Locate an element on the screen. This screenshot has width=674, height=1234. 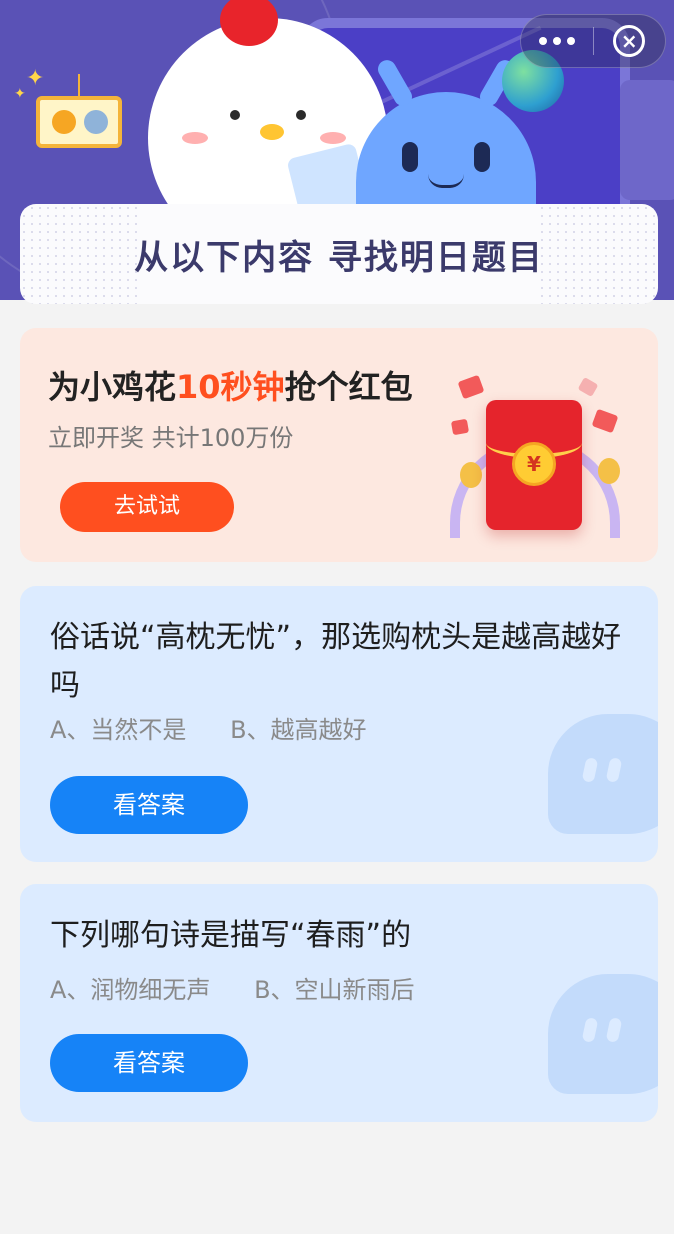
question-text: 俗话说“高枕无忧”，那选购枕头是越高越好吗 is located at coordinates (336, 661).